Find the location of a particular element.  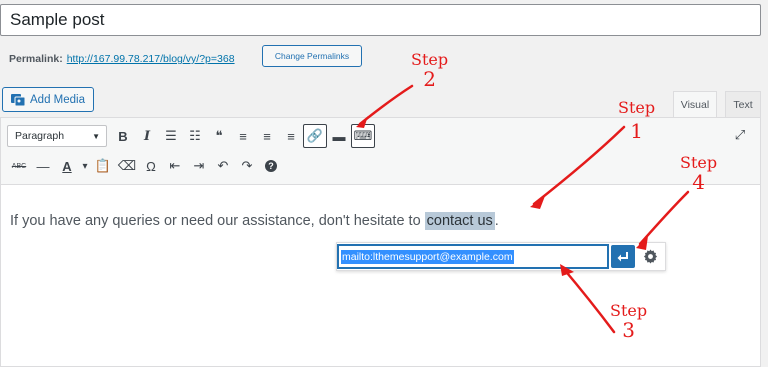

omega-icon: Ω is located at coordinates (151, 166).